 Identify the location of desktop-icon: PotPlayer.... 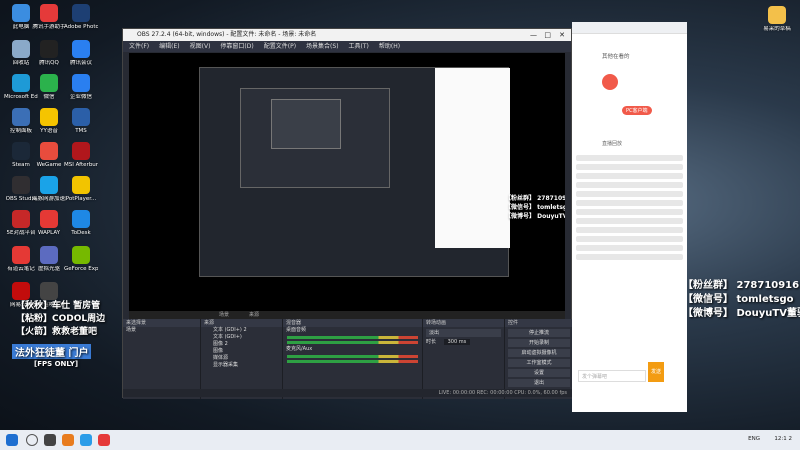
(81, 189).